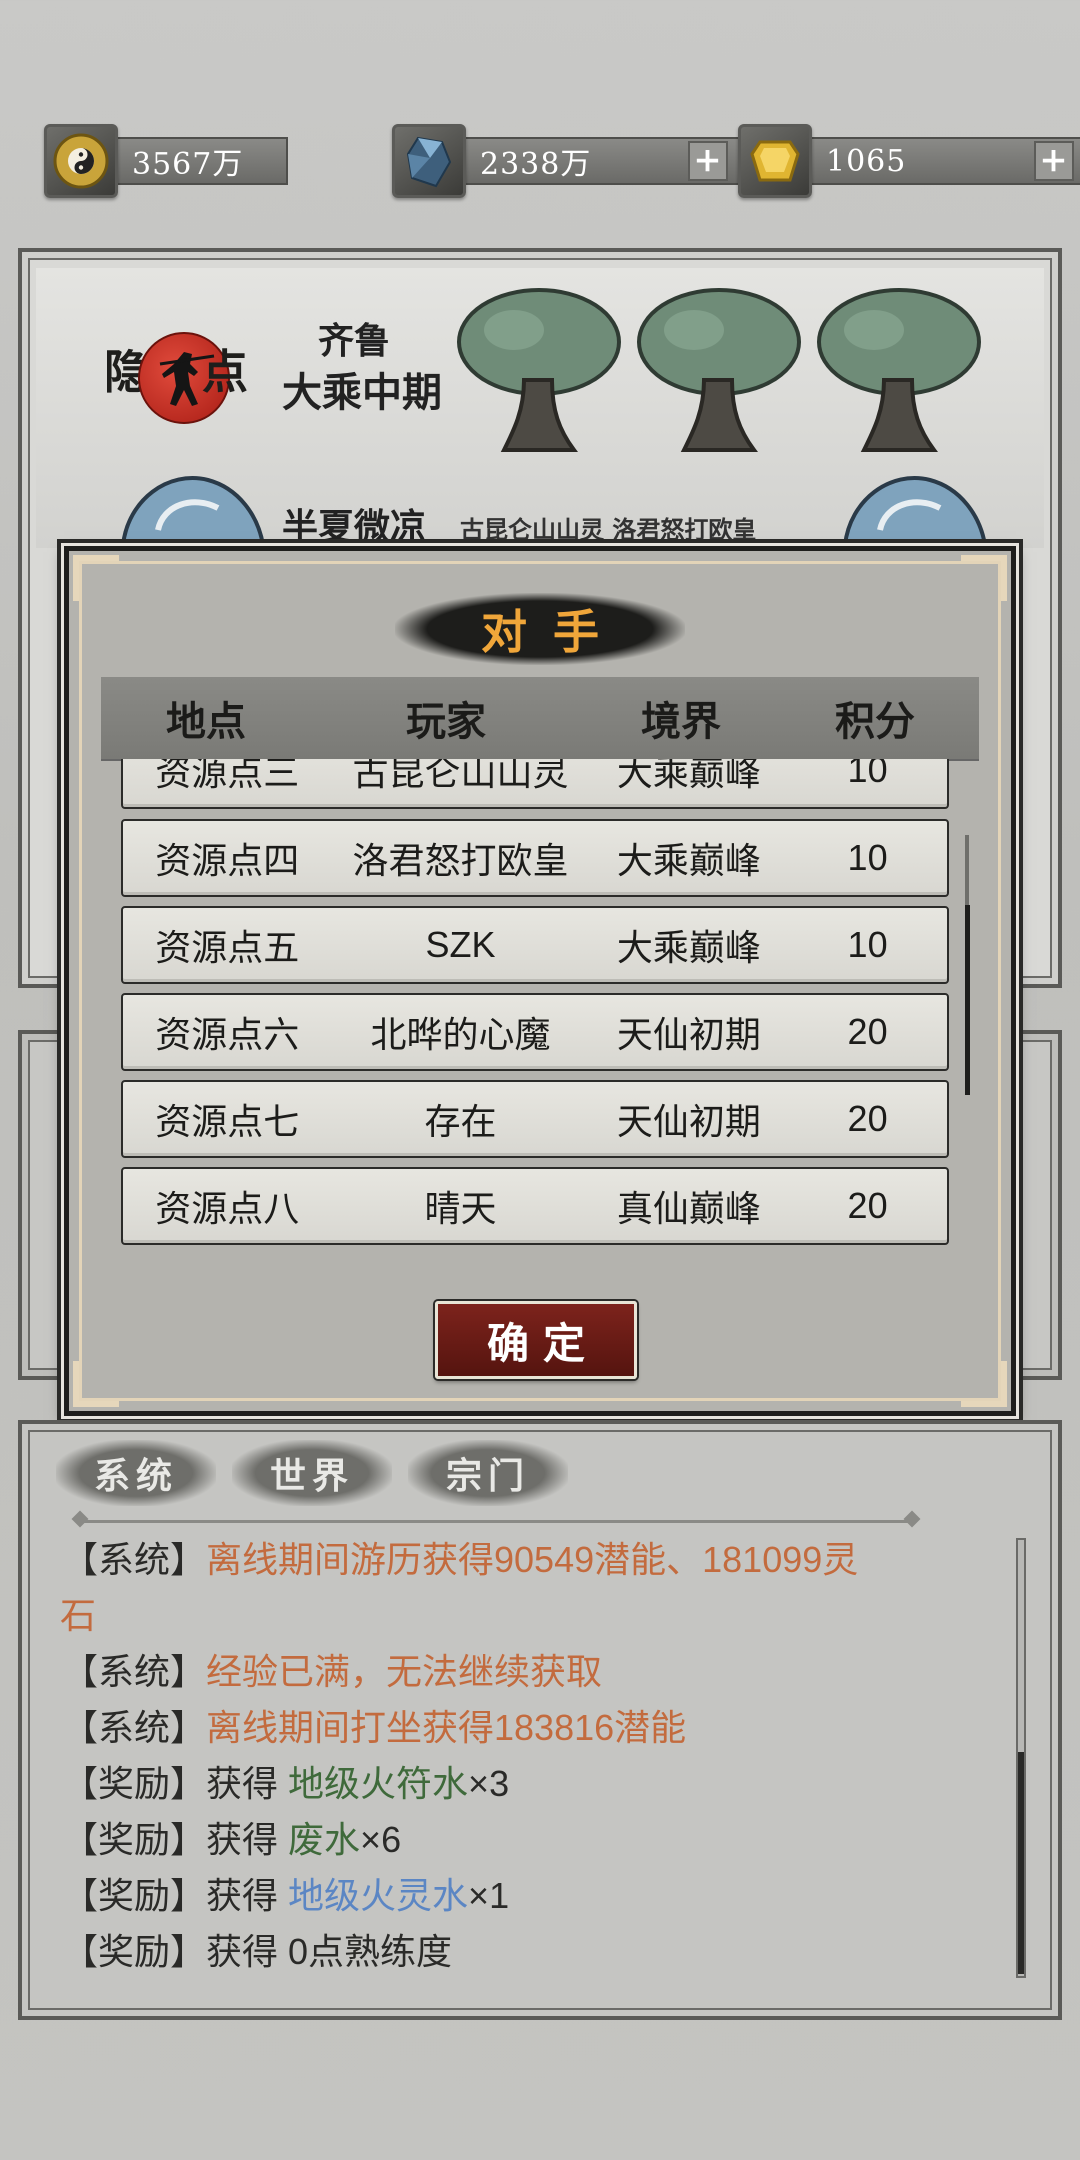 The image size is (1080, 2160). I want to click on opponent-row: 资源点七 存在 天仙初期 20, so click(535, 1119).